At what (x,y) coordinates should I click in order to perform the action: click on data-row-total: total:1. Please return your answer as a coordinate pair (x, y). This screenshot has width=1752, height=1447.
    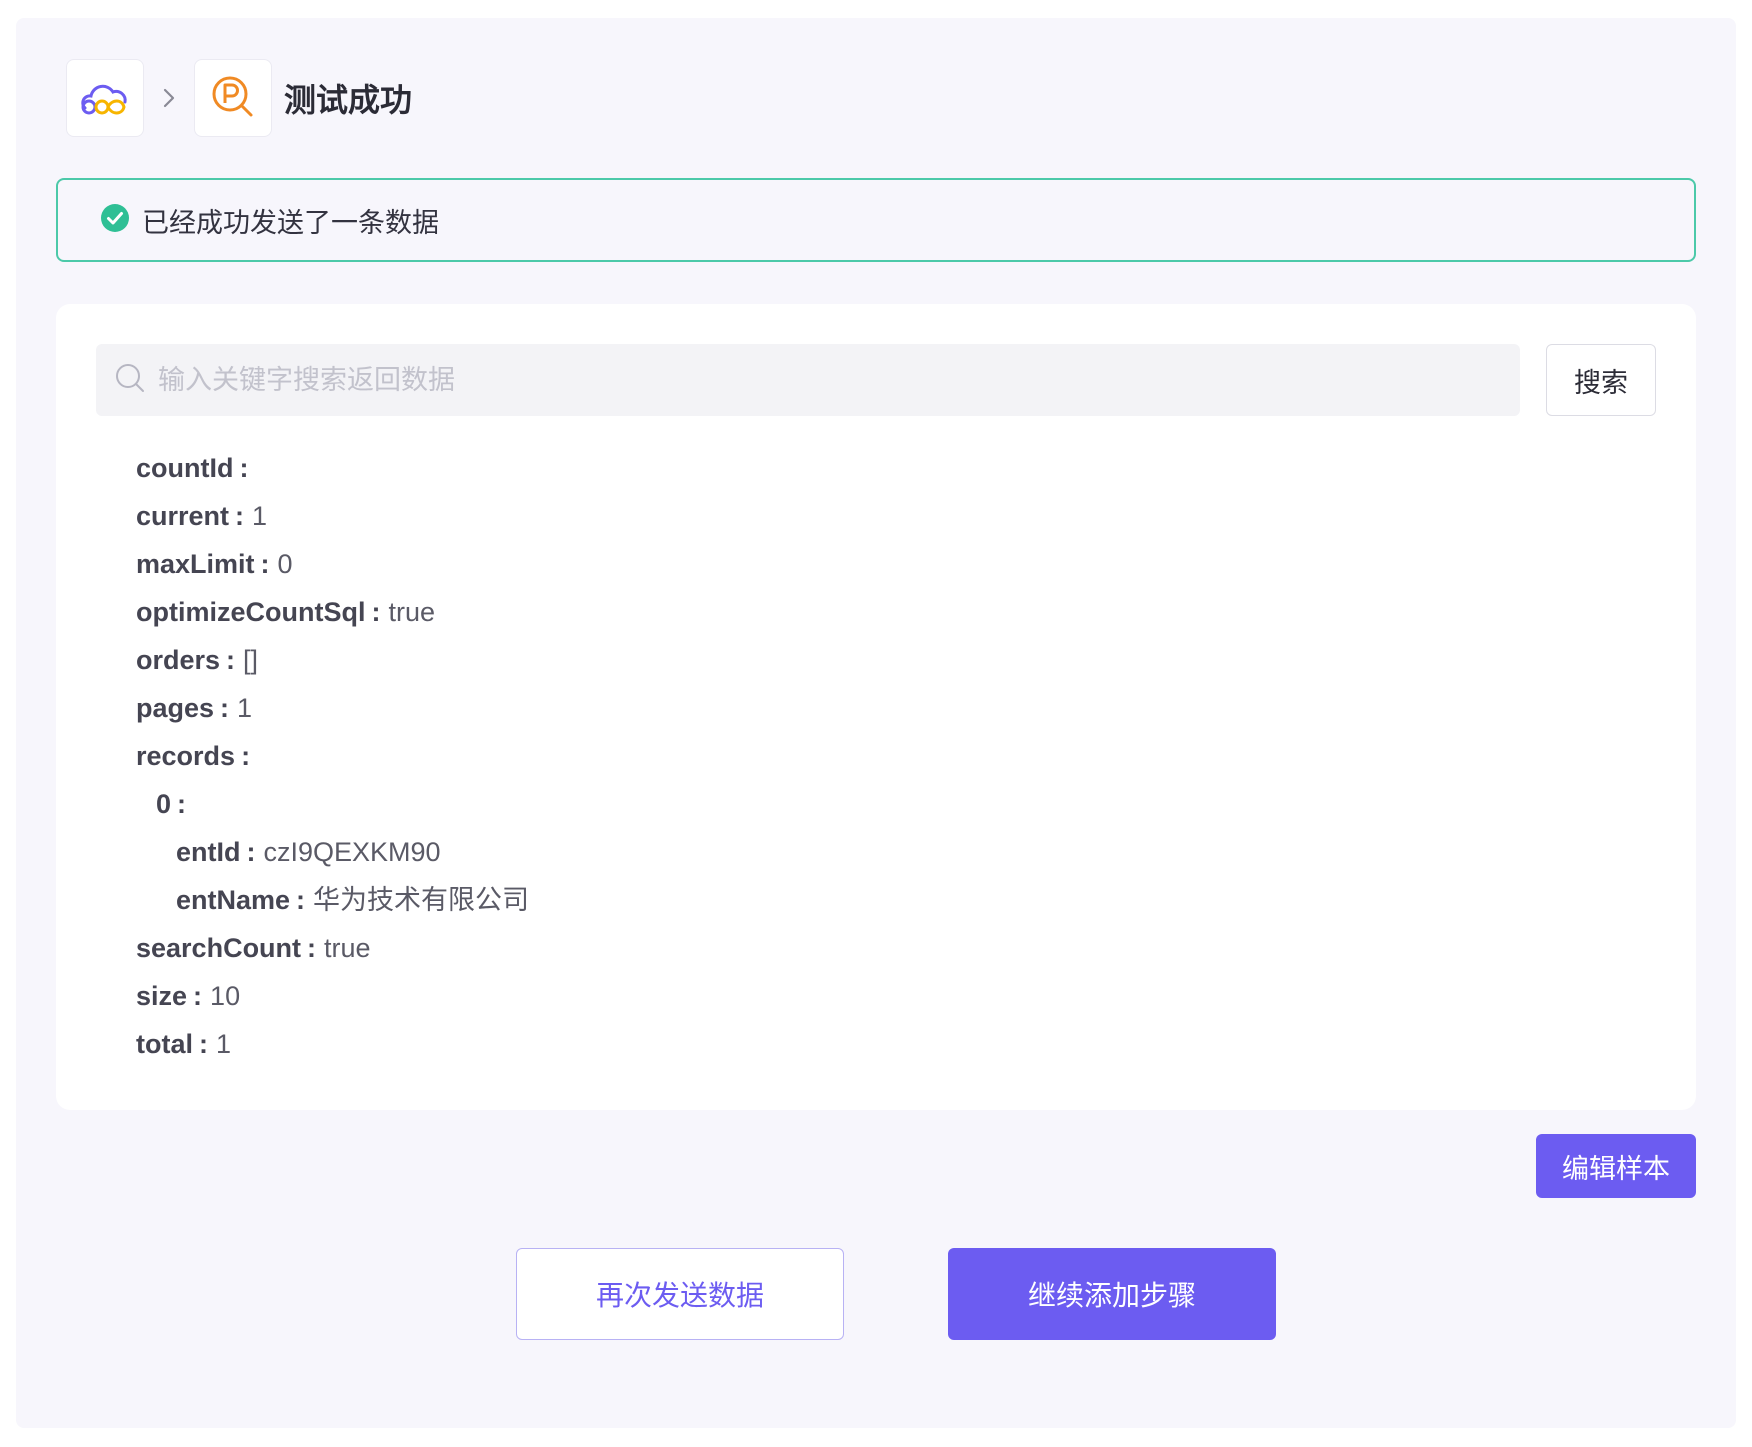
    Looking at the image, I should click on (184, 1044).